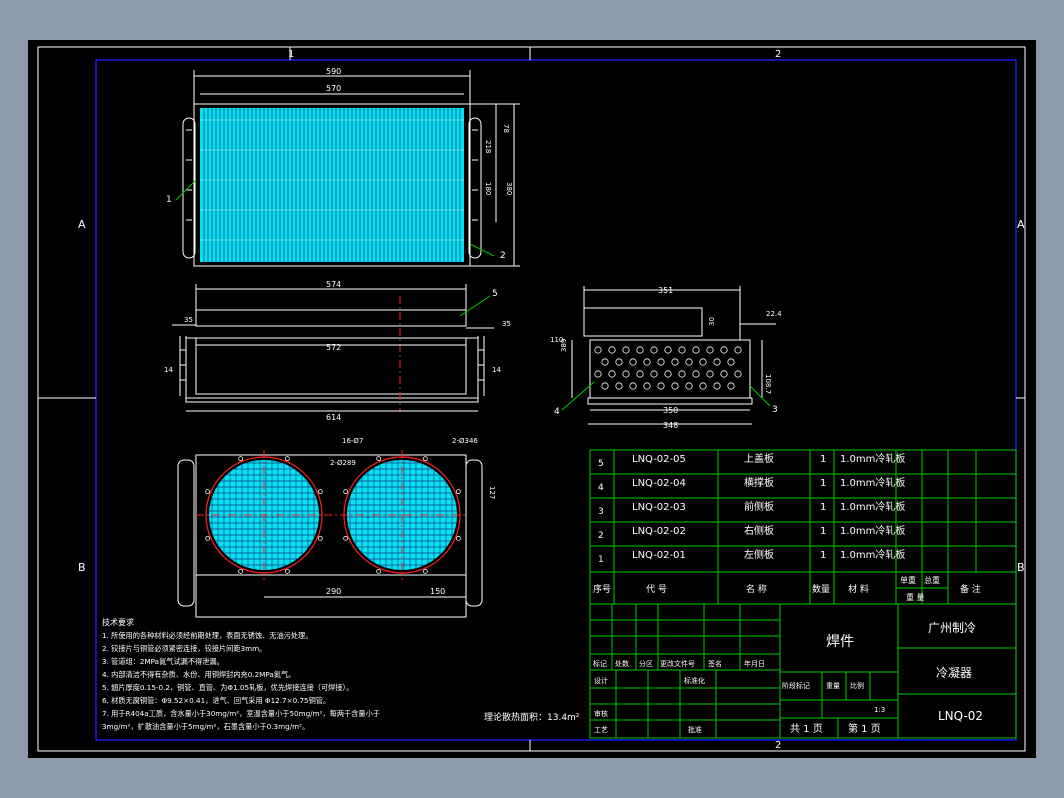 The image size is (1064, 798). Describe the element at coordinates (488, 146) in the screenshot. I see `dim-right-218: 218` at that location.